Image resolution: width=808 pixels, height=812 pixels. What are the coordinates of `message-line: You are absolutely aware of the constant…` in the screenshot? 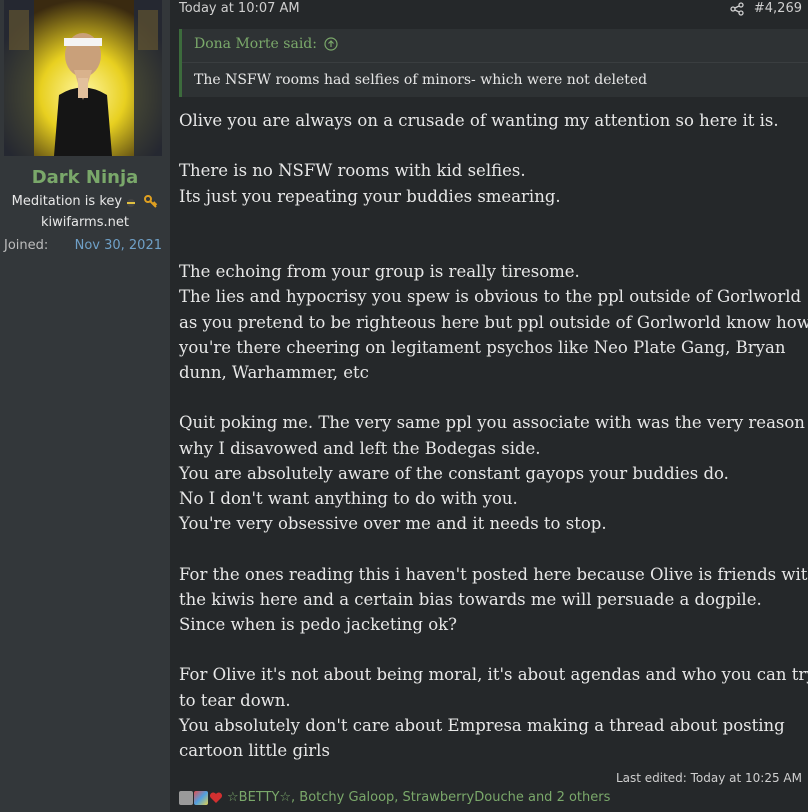 It's located at (454, 473).